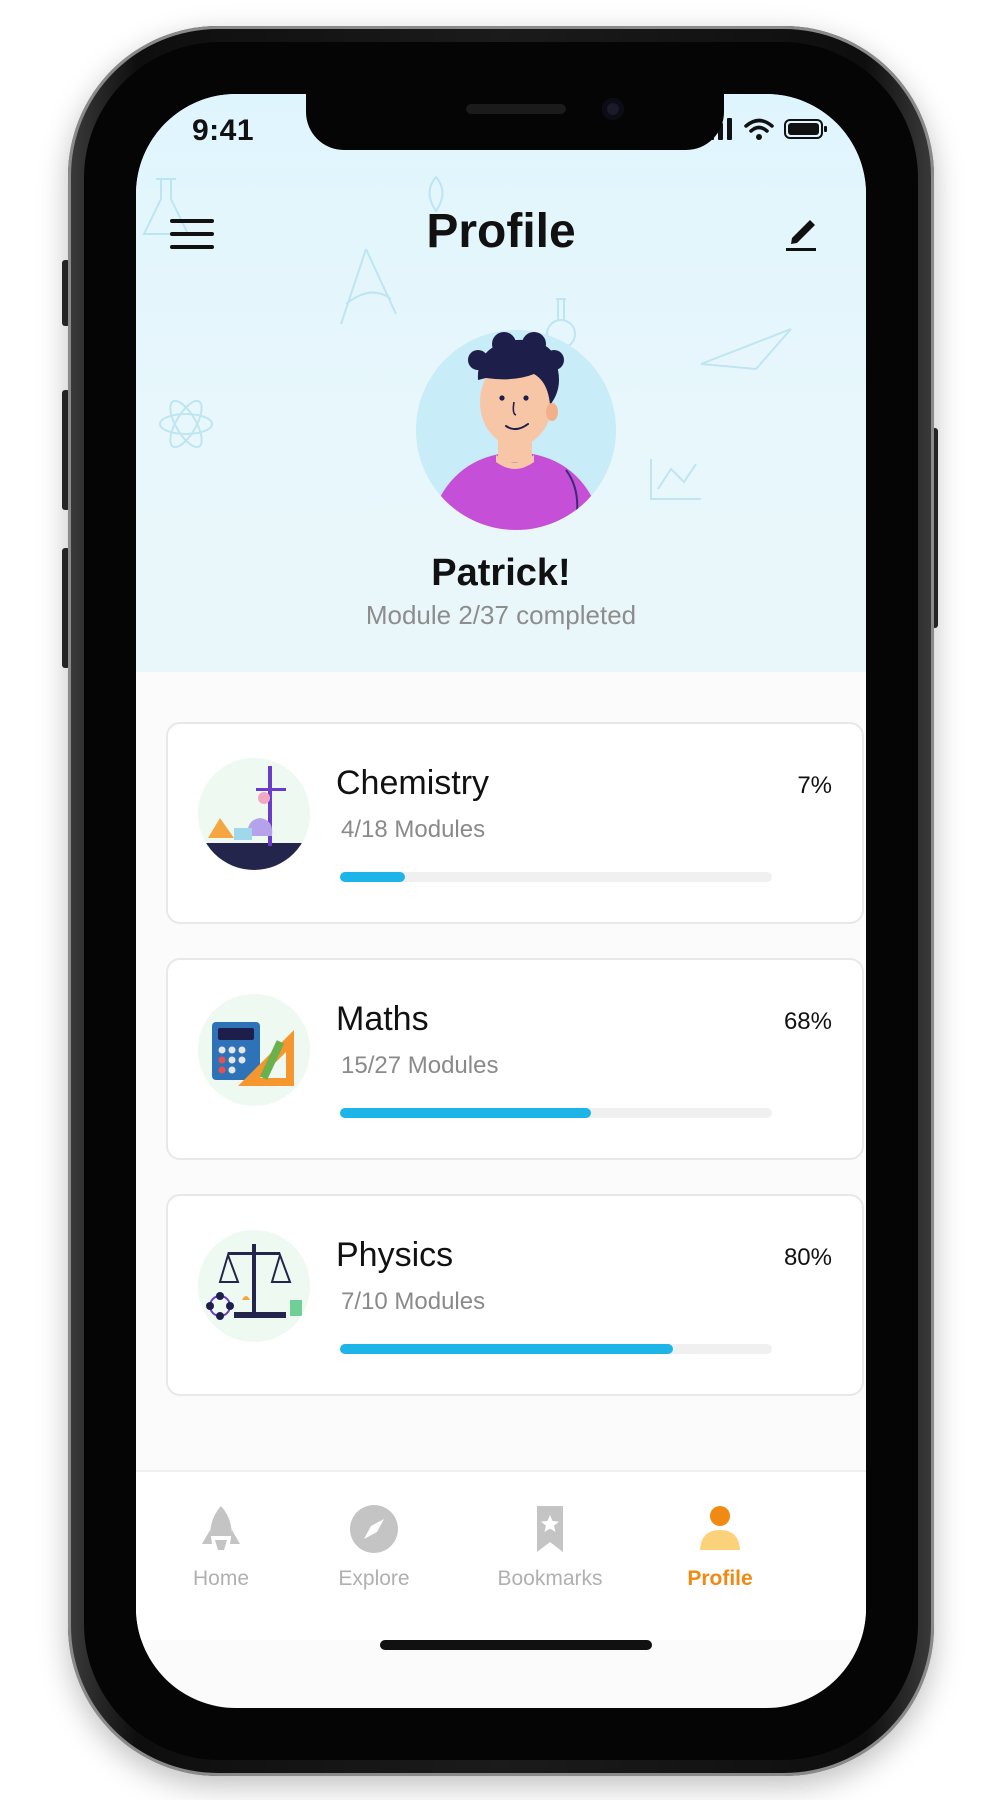  I want to click on avatar-illustration, so click(516, 431).